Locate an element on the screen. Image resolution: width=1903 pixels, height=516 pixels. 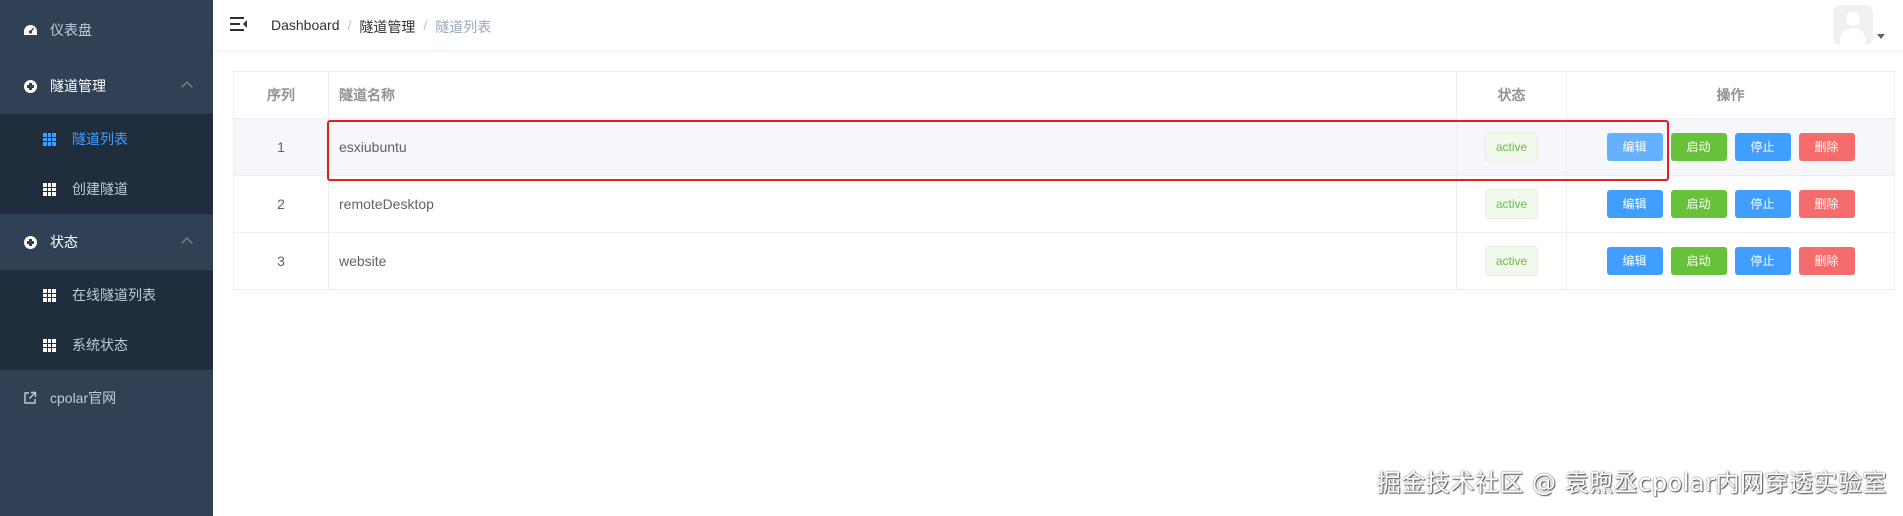
sidebar-item-label: 创建隧道 is located at coordinates (100, 189).